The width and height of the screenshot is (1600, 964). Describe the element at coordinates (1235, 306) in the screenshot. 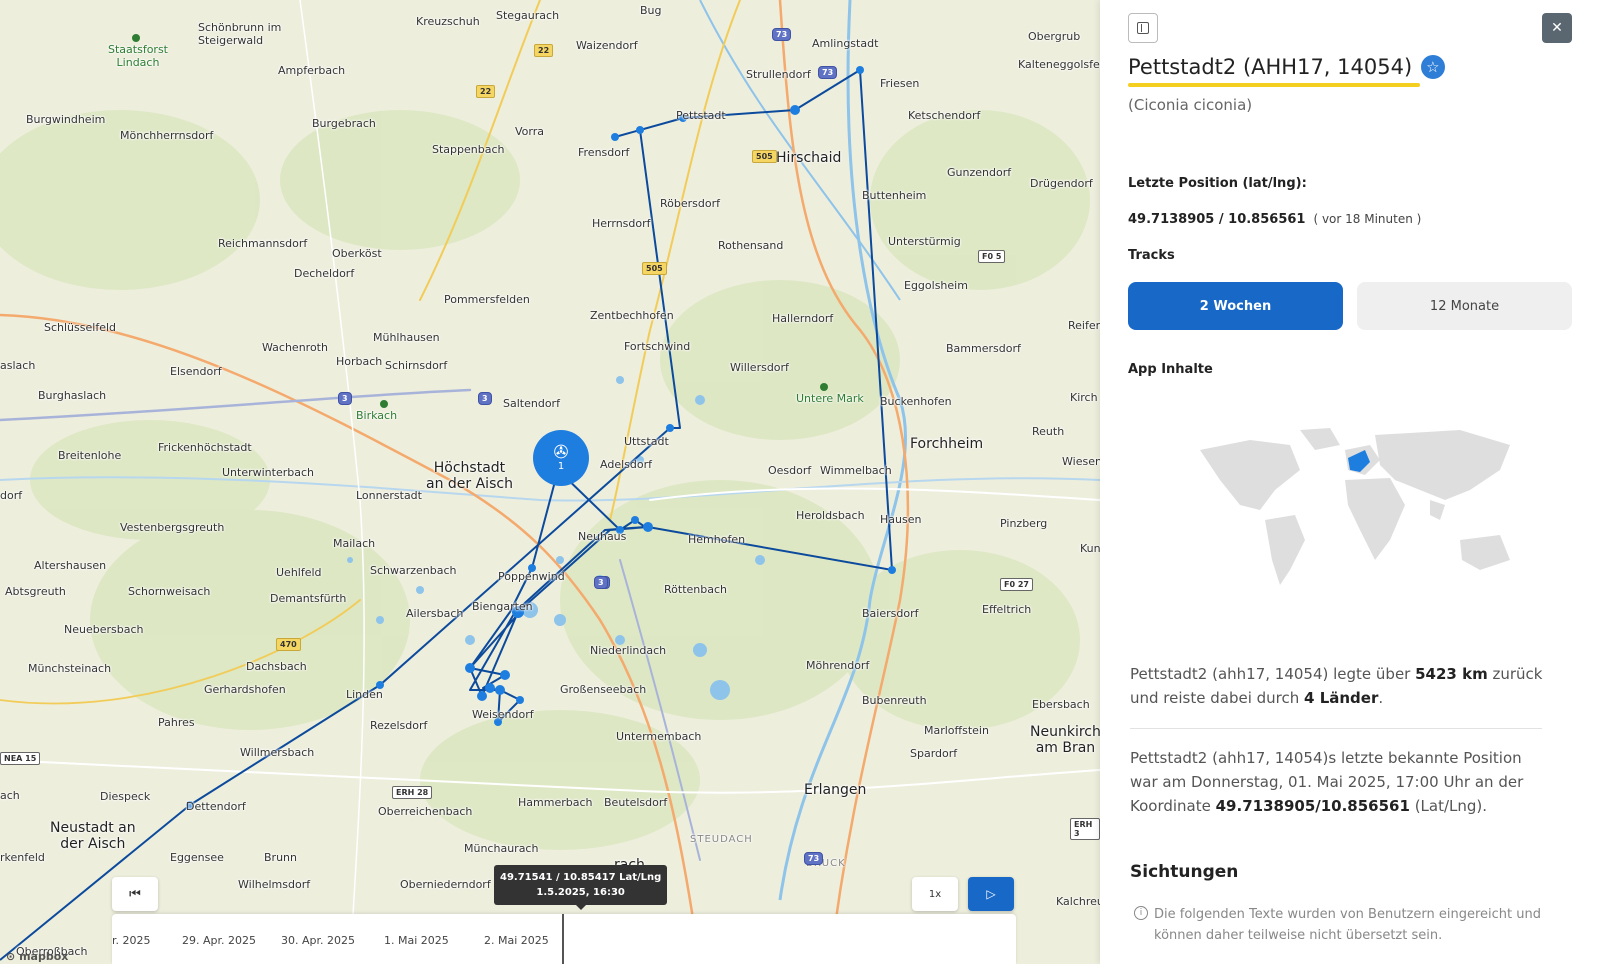

I see `tab-2-weeks: 2 Wochen` at that location.